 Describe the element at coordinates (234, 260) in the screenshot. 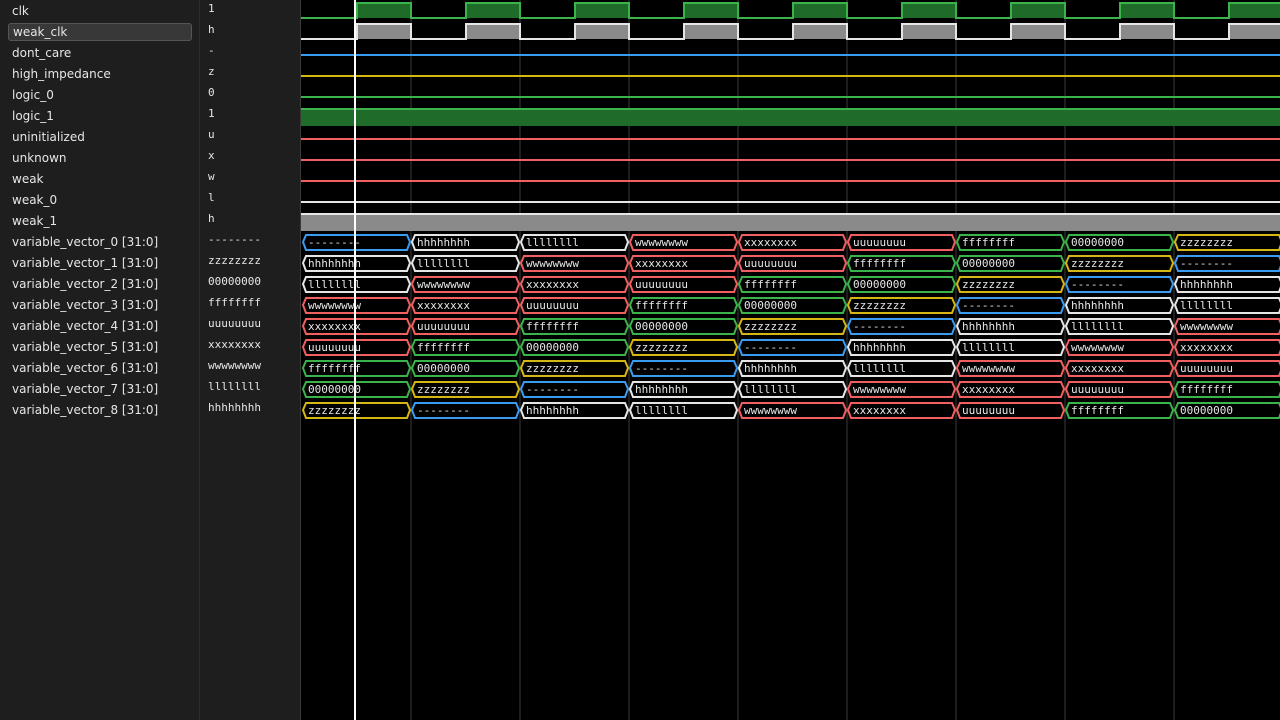

I see `signal-value-variable-vector-1: zzzzzzzz` at that location.